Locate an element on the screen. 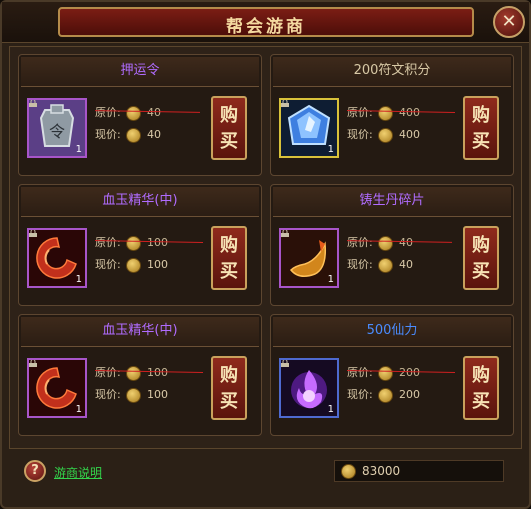 The width and height of the screenshot is (531, 509). current-price-value: 200 is located at coordinates (409, 394).